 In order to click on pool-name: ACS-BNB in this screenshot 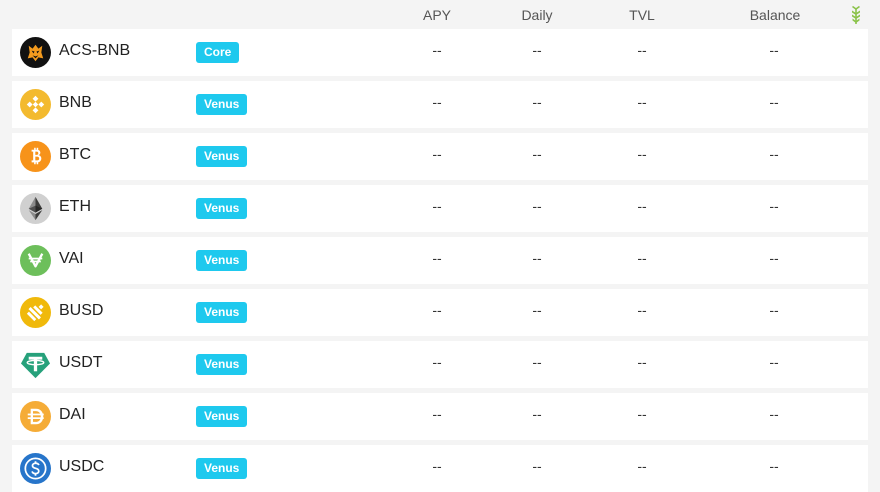, I will do `click(95, 50)`.